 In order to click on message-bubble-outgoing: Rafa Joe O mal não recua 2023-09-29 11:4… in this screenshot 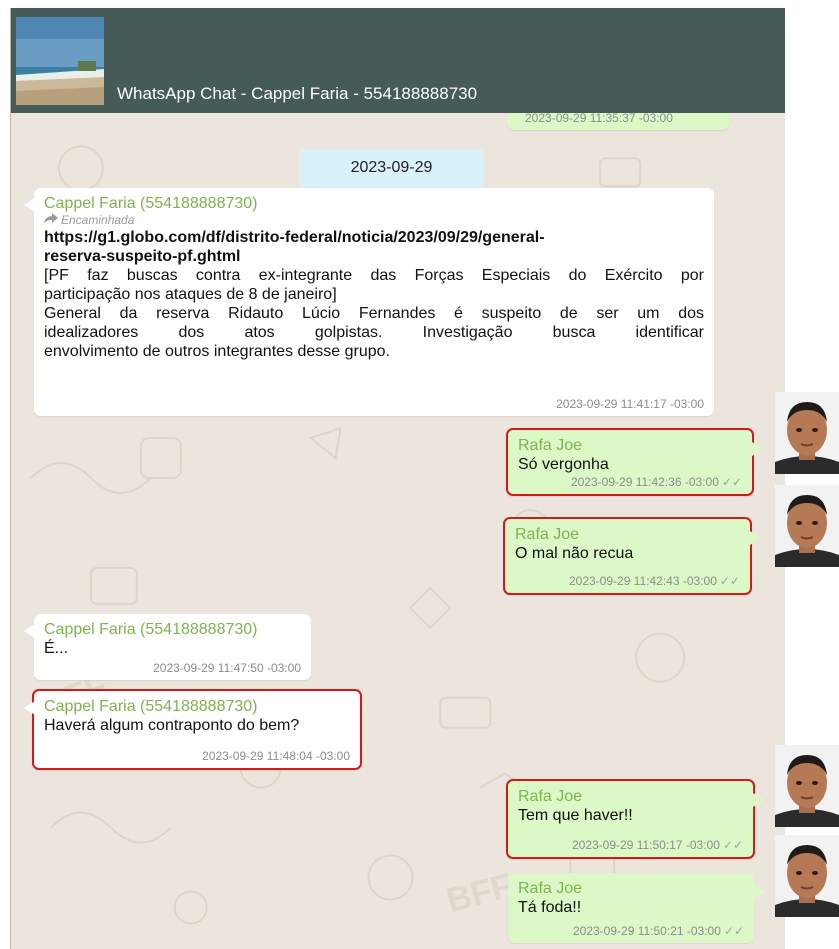, I will do `click(632, 556)`.